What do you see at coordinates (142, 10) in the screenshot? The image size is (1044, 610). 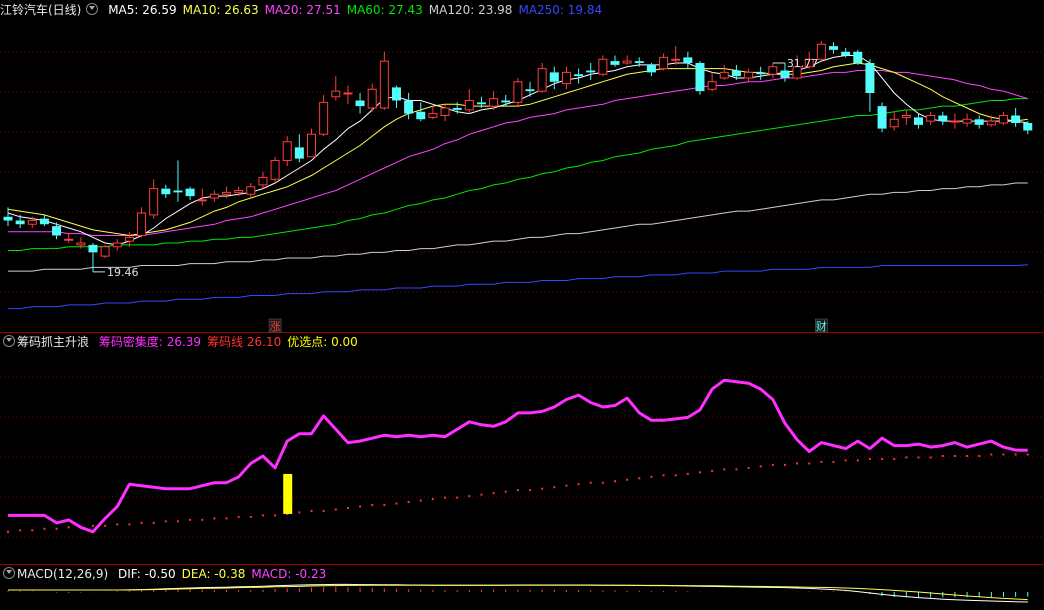 I see `ma-legend-item: MA5: 26.59` at bounding box center [142, 10].